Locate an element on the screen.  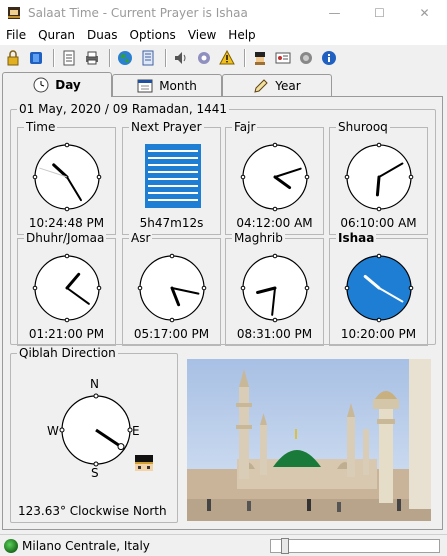
clock-time-face is located at coordinates (67, 177).